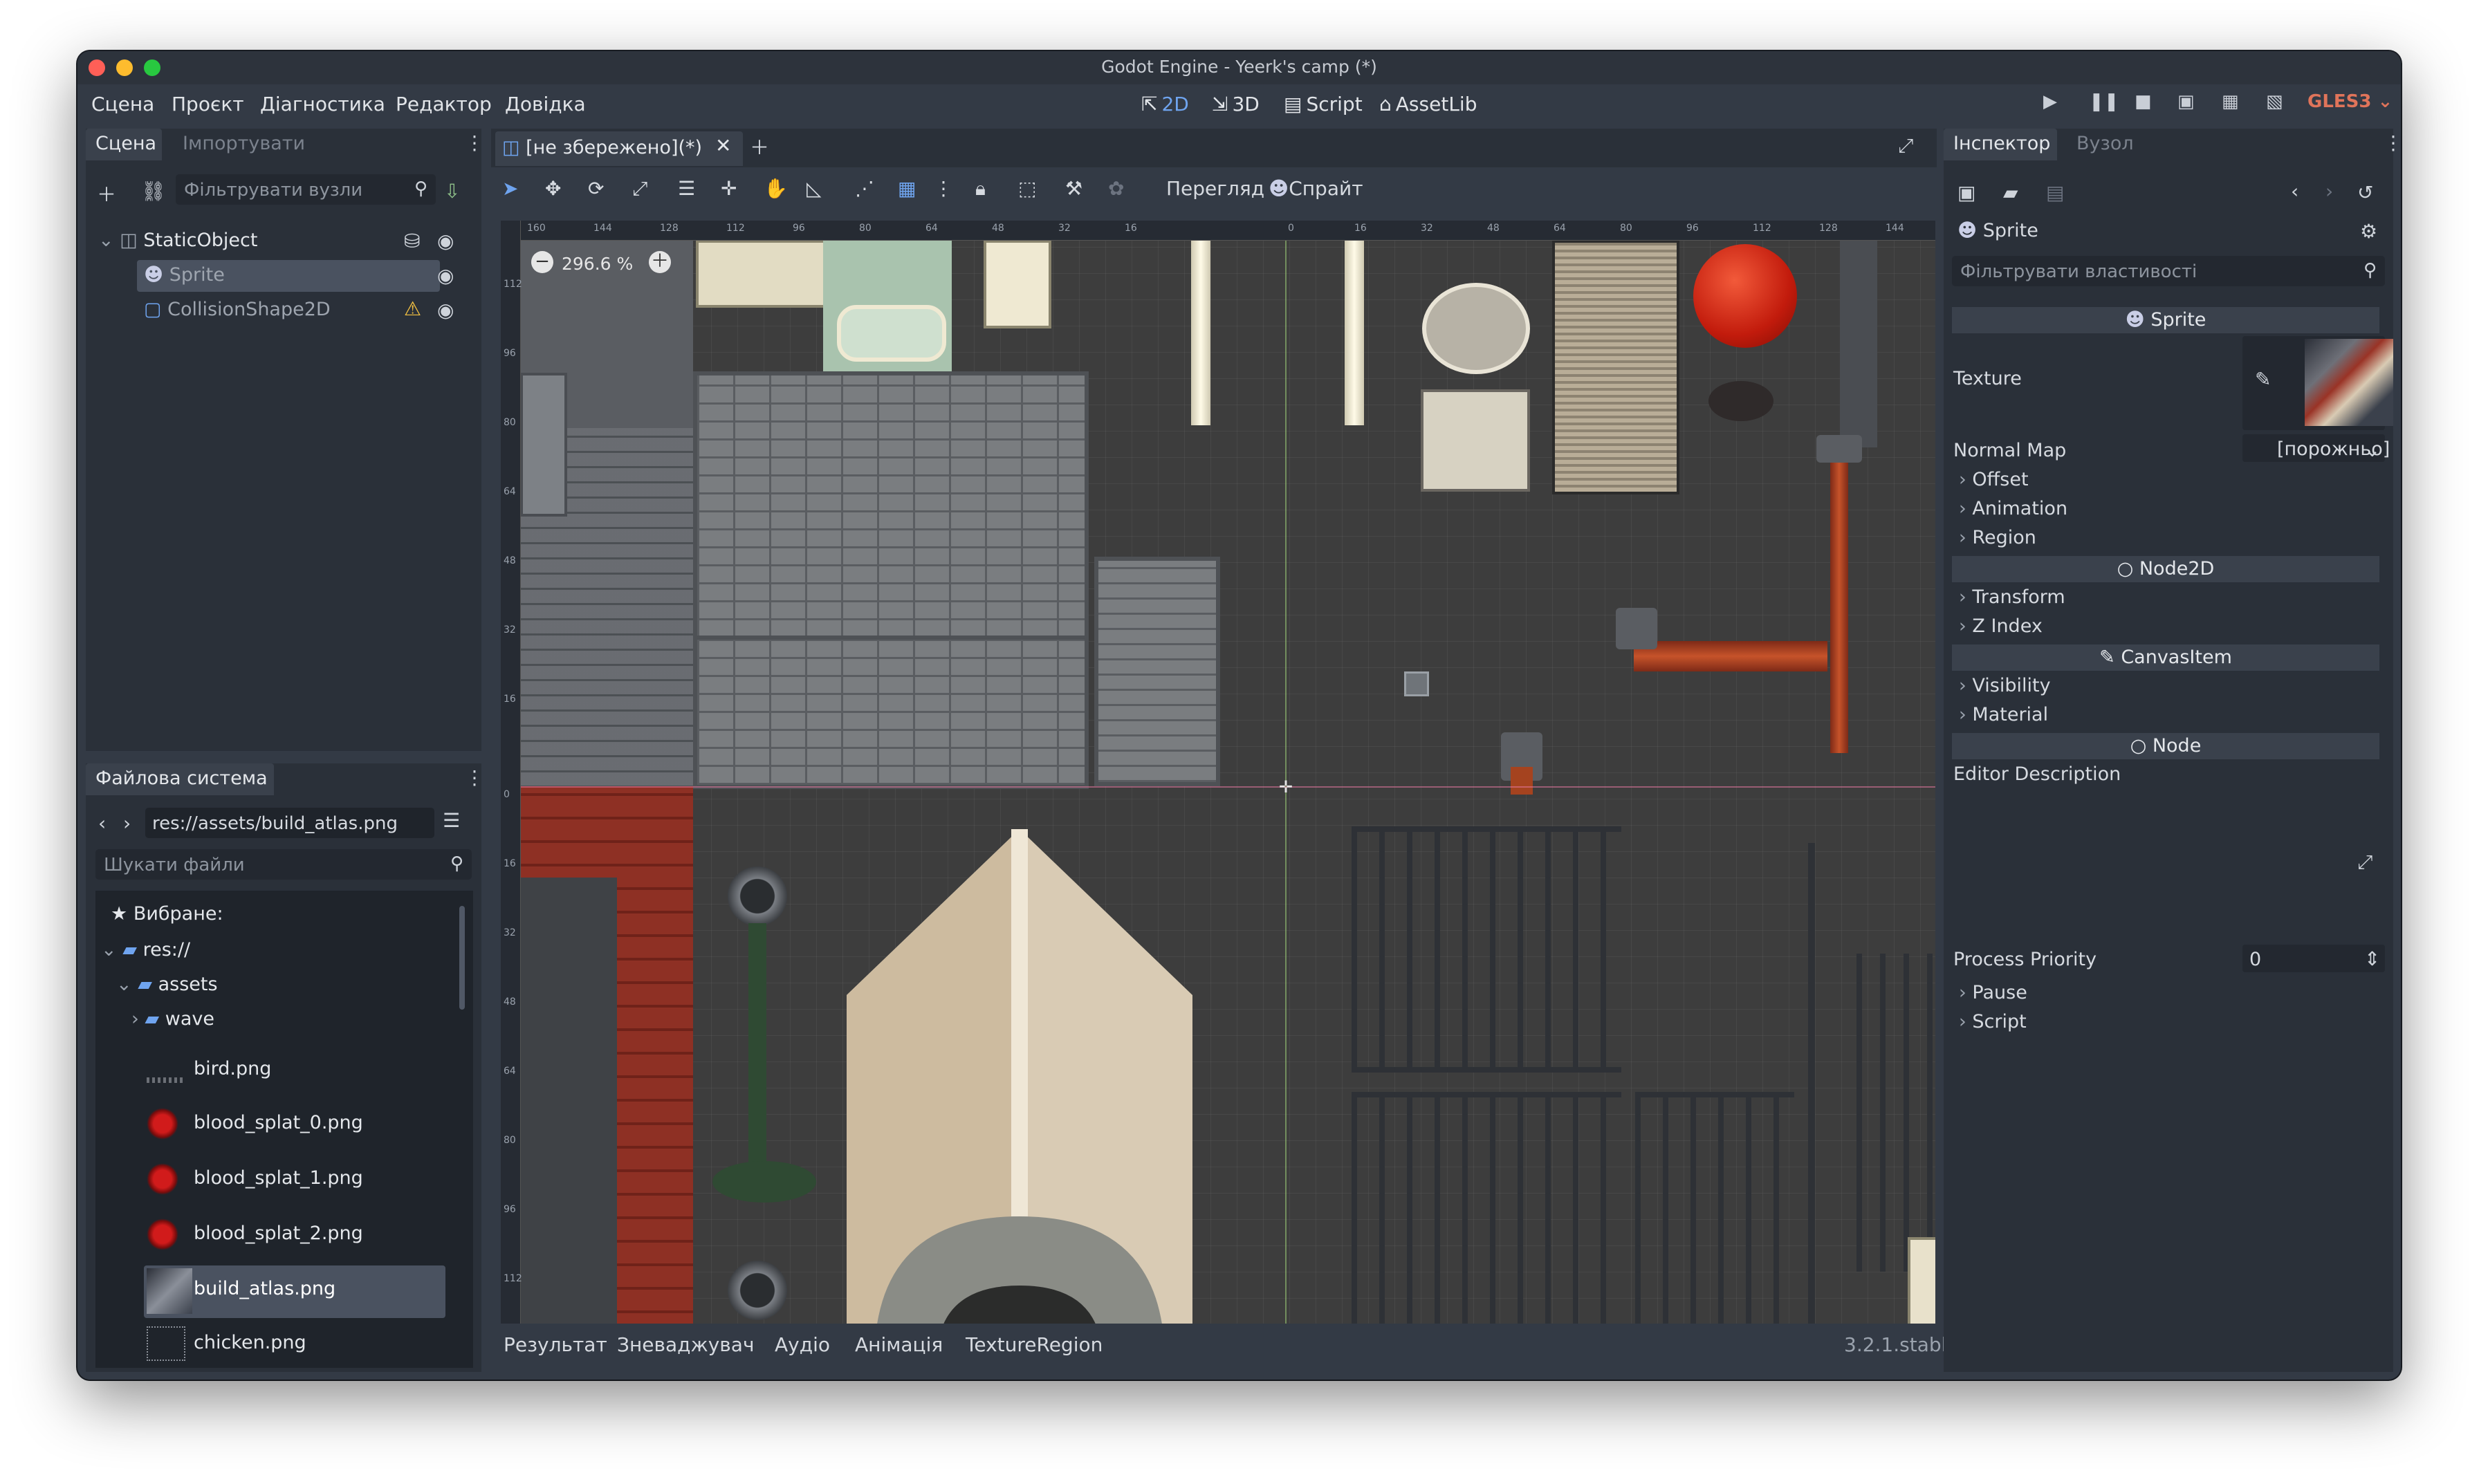 This screenshot has height=1484, width=2479. I want to click on inspected-node: ☻ Sprite, so click(1998, 230).